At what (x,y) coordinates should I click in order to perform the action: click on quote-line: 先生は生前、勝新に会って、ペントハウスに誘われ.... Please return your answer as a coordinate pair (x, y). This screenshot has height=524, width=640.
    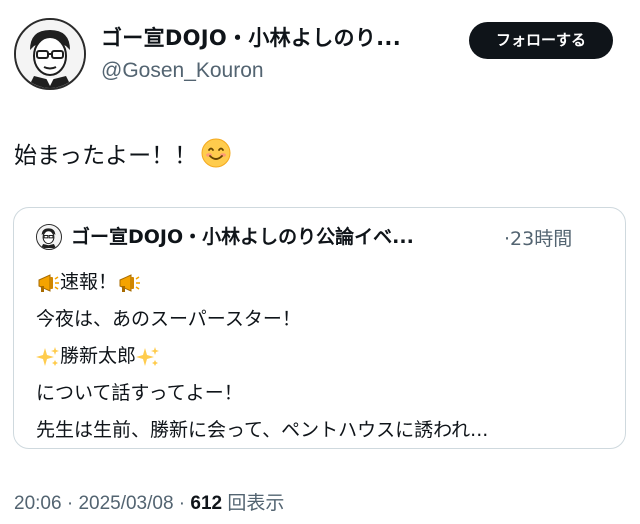
    Looking at the image, I should click on (262, 430).